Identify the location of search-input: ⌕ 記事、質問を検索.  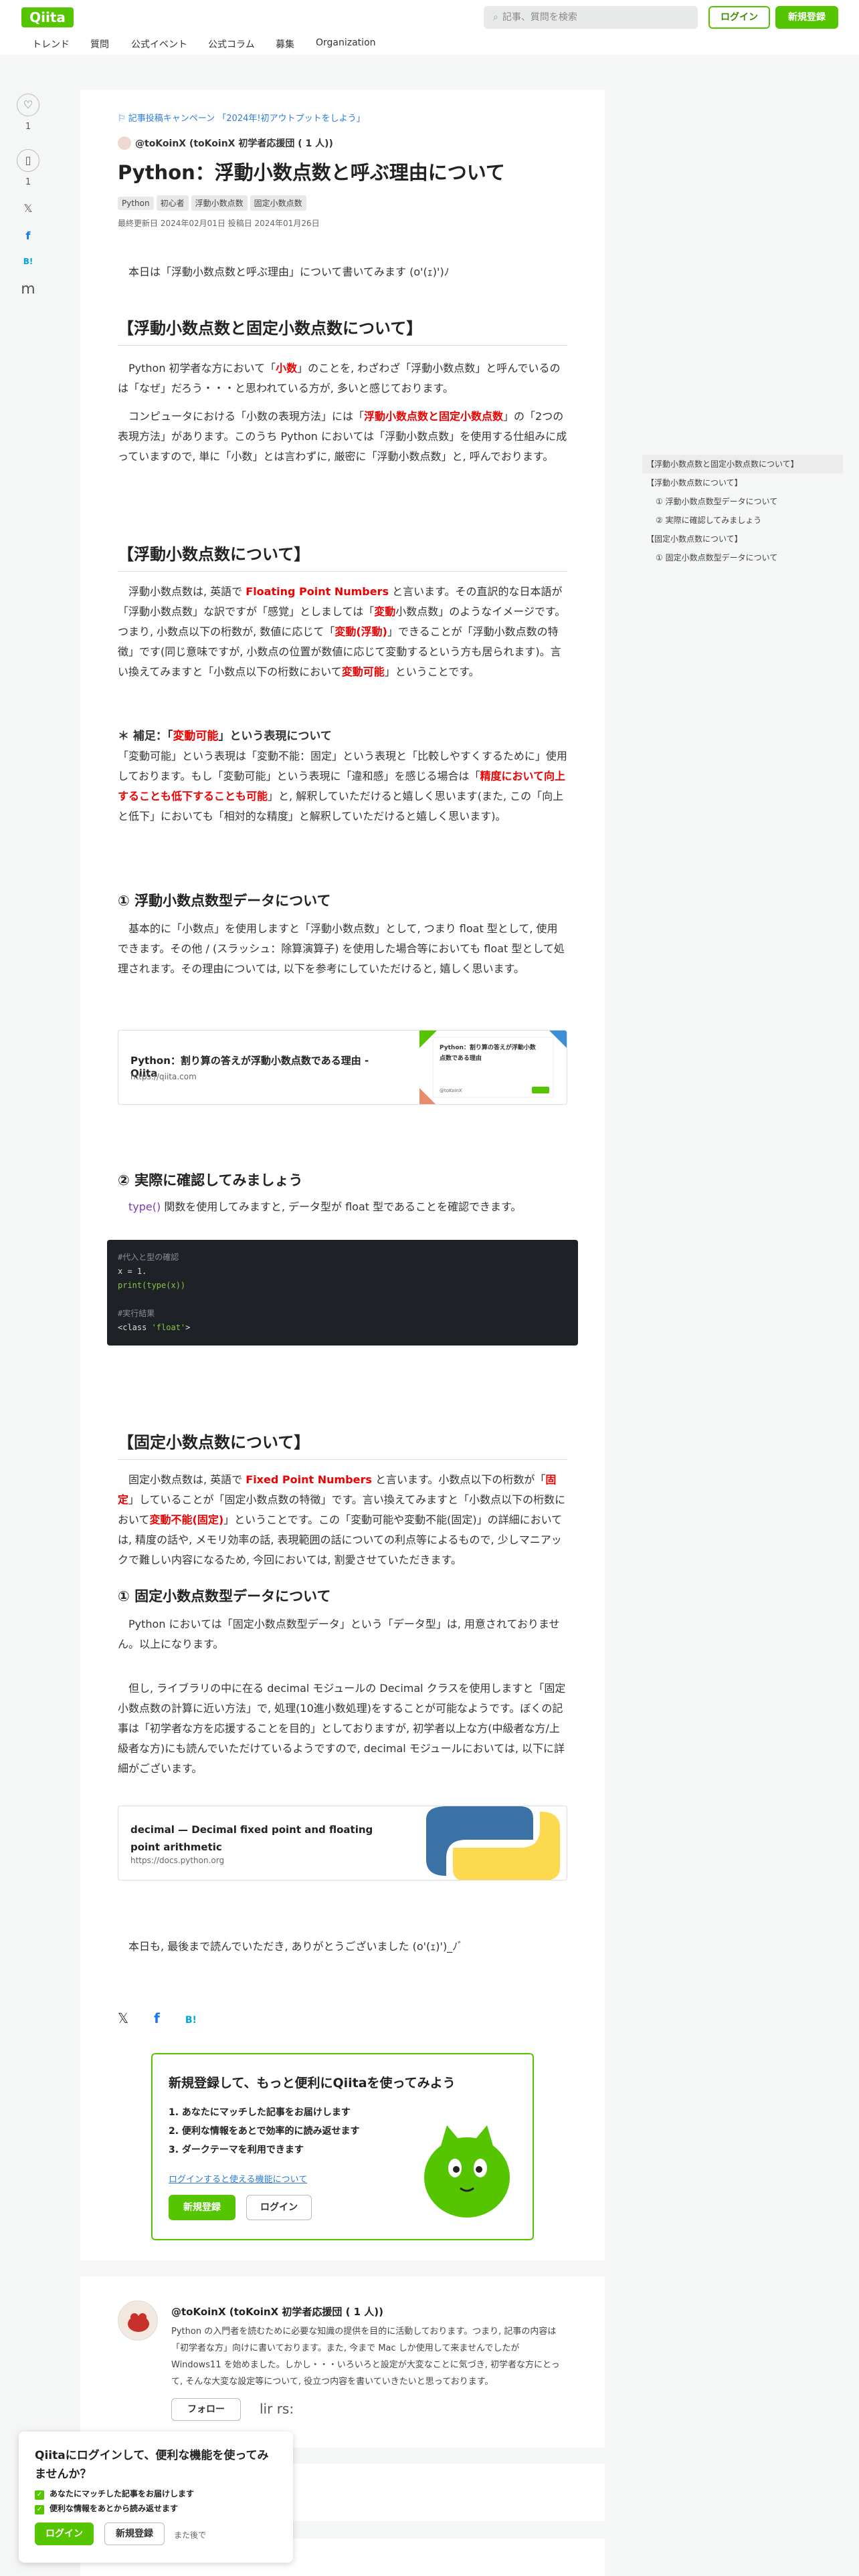
(591, 17).